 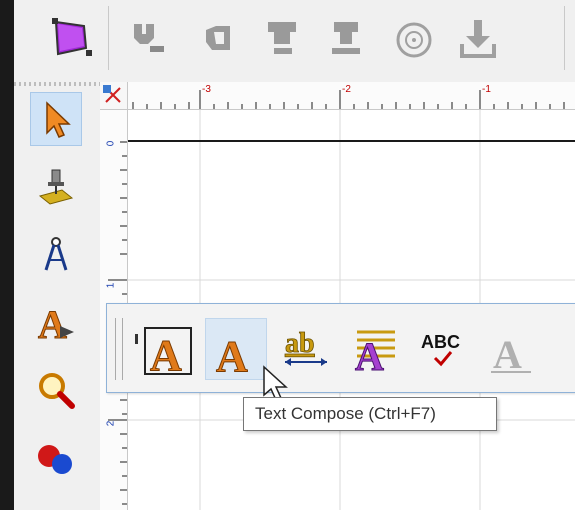 I want to click on text-style-button: A, so click(x=512, y=349).